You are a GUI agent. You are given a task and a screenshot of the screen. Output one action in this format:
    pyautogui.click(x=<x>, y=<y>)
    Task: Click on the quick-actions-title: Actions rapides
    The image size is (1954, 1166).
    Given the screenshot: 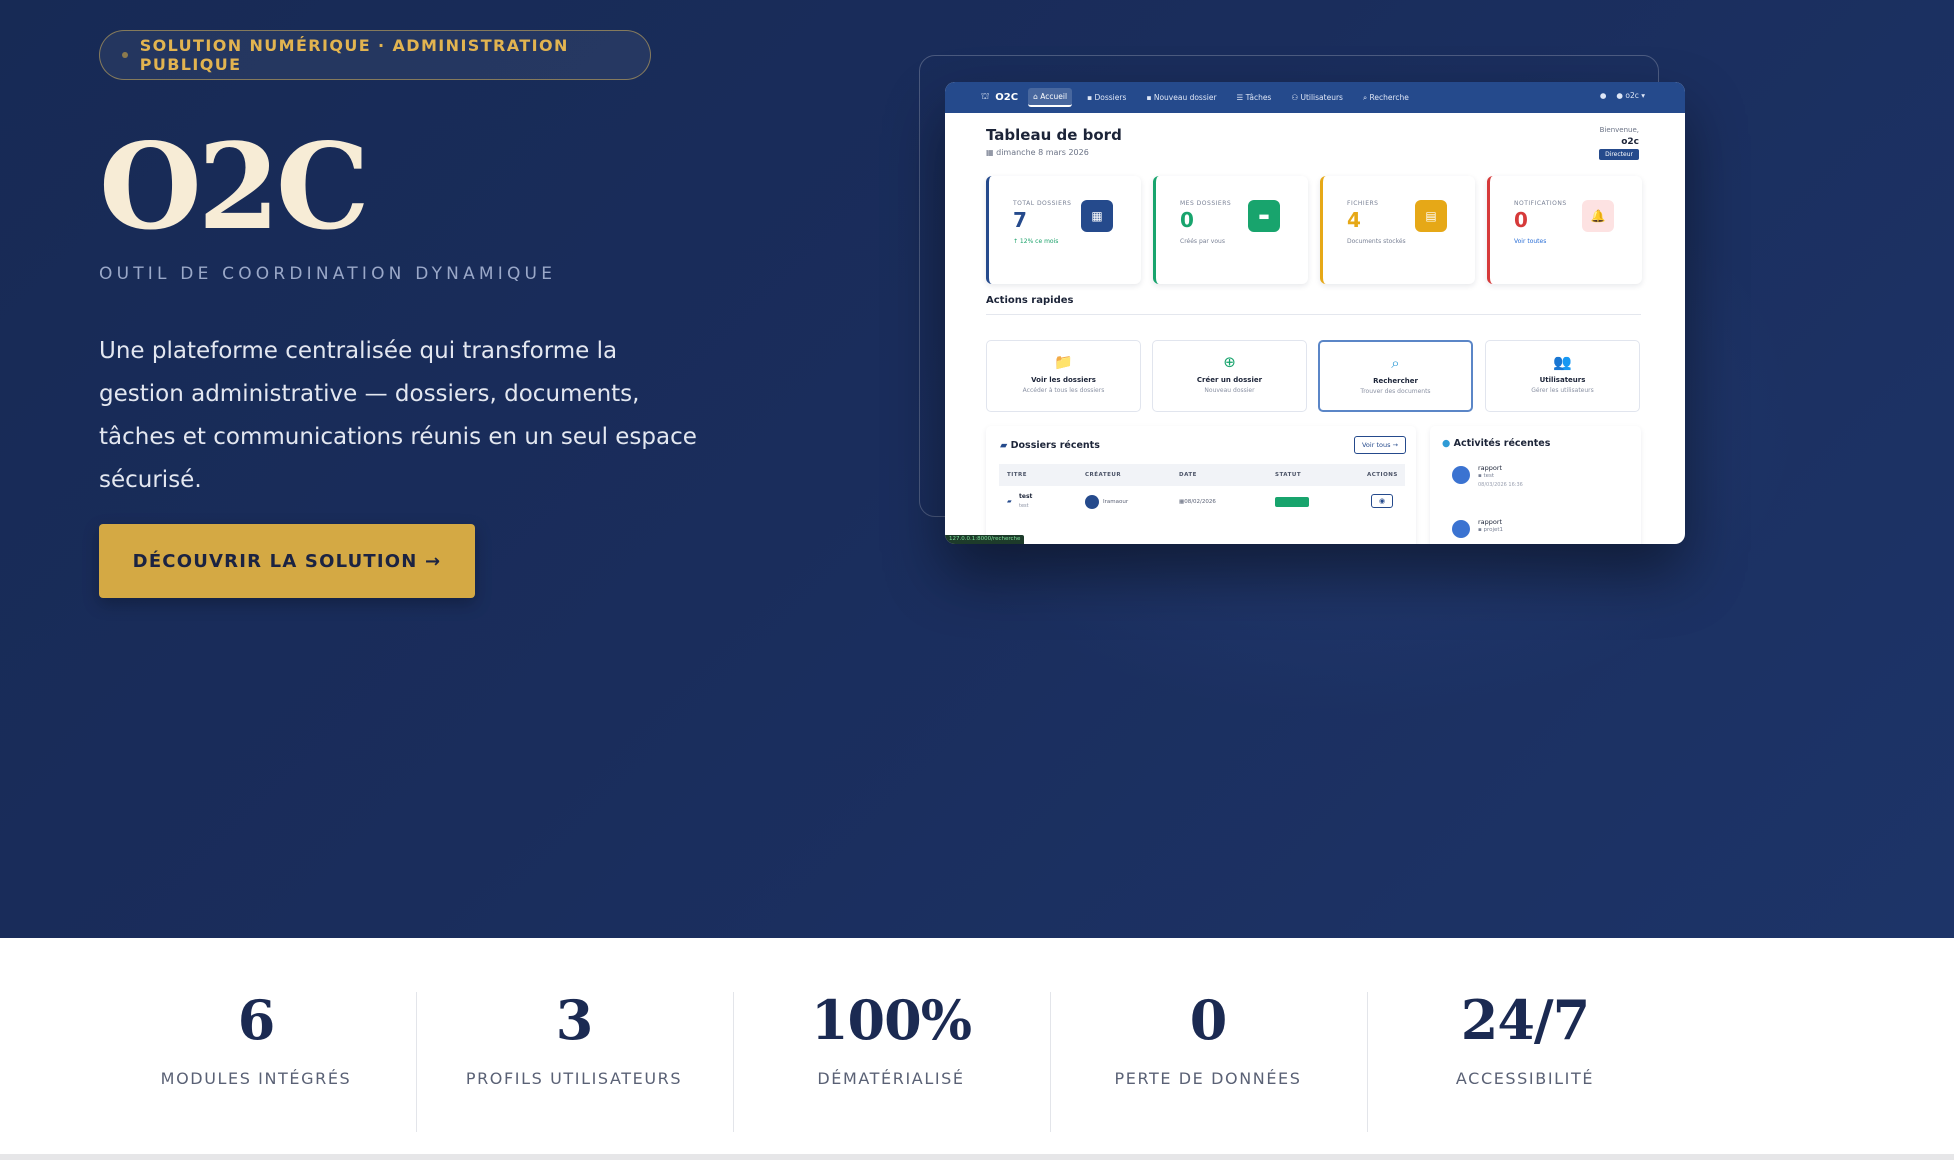 What is the action you would take?
    pyautogui.click(x=1030, y=300)
    